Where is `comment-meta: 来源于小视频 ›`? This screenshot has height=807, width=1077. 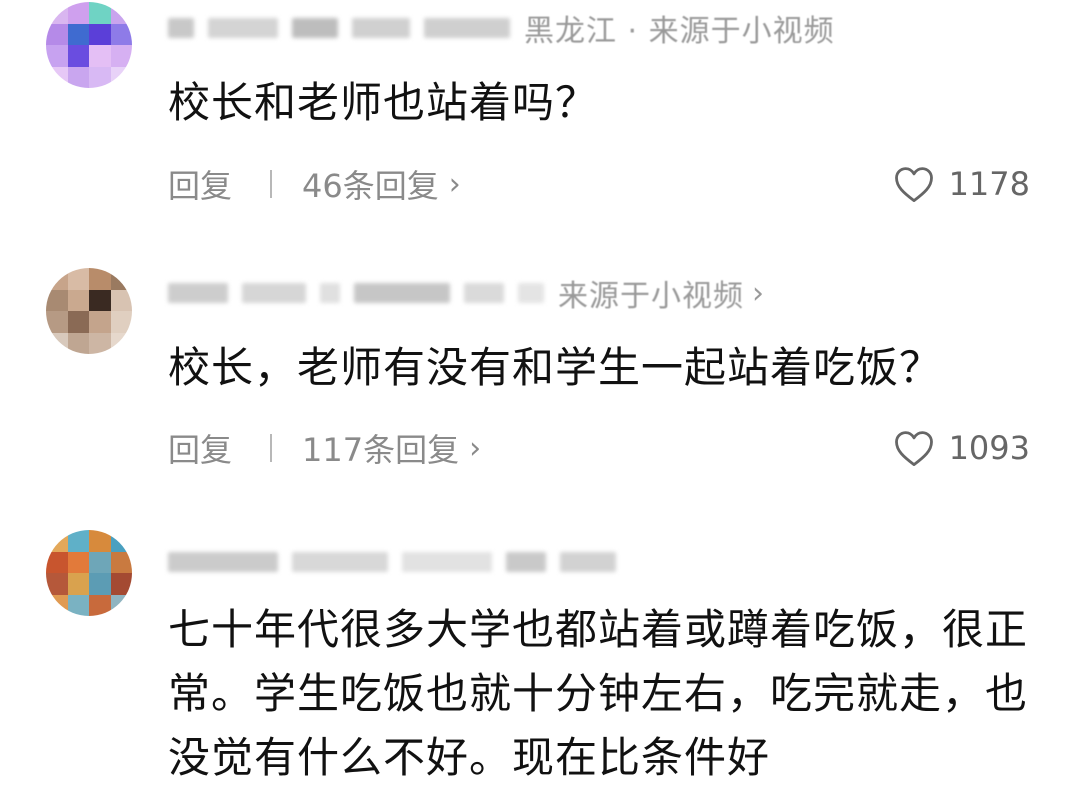 comment-meta: 来源于小视频 › is located at coordinates (466, 293).